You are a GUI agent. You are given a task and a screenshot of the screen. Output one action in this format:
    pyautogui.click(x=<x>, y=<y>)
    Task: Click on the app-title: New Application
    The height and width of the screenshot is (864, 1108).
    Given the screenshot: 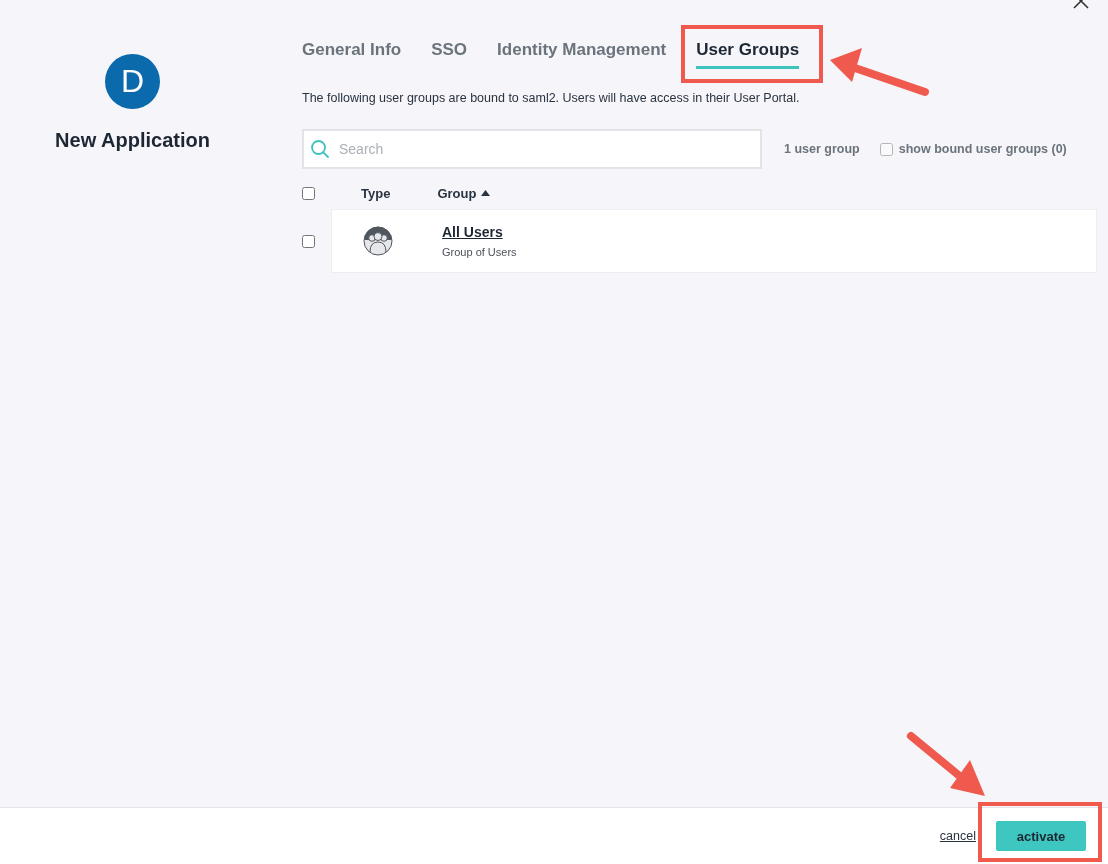 What is the action you would take?
    pyautogui.click(x=132, y=140)
    